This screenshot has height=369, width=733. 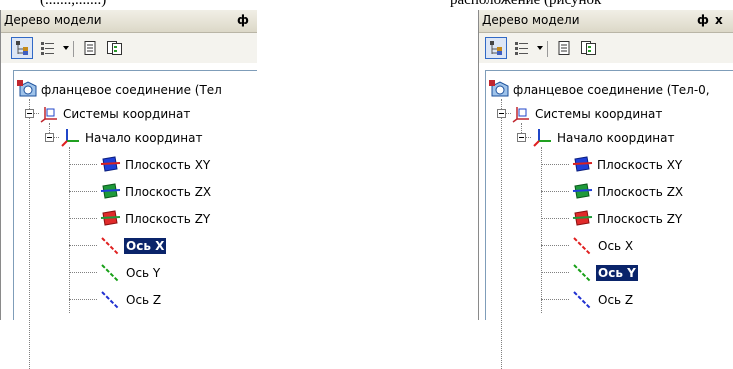 I want to click on tree-node-root: фланцевое соединение (Тел-0,, so click(x=609, y=90).